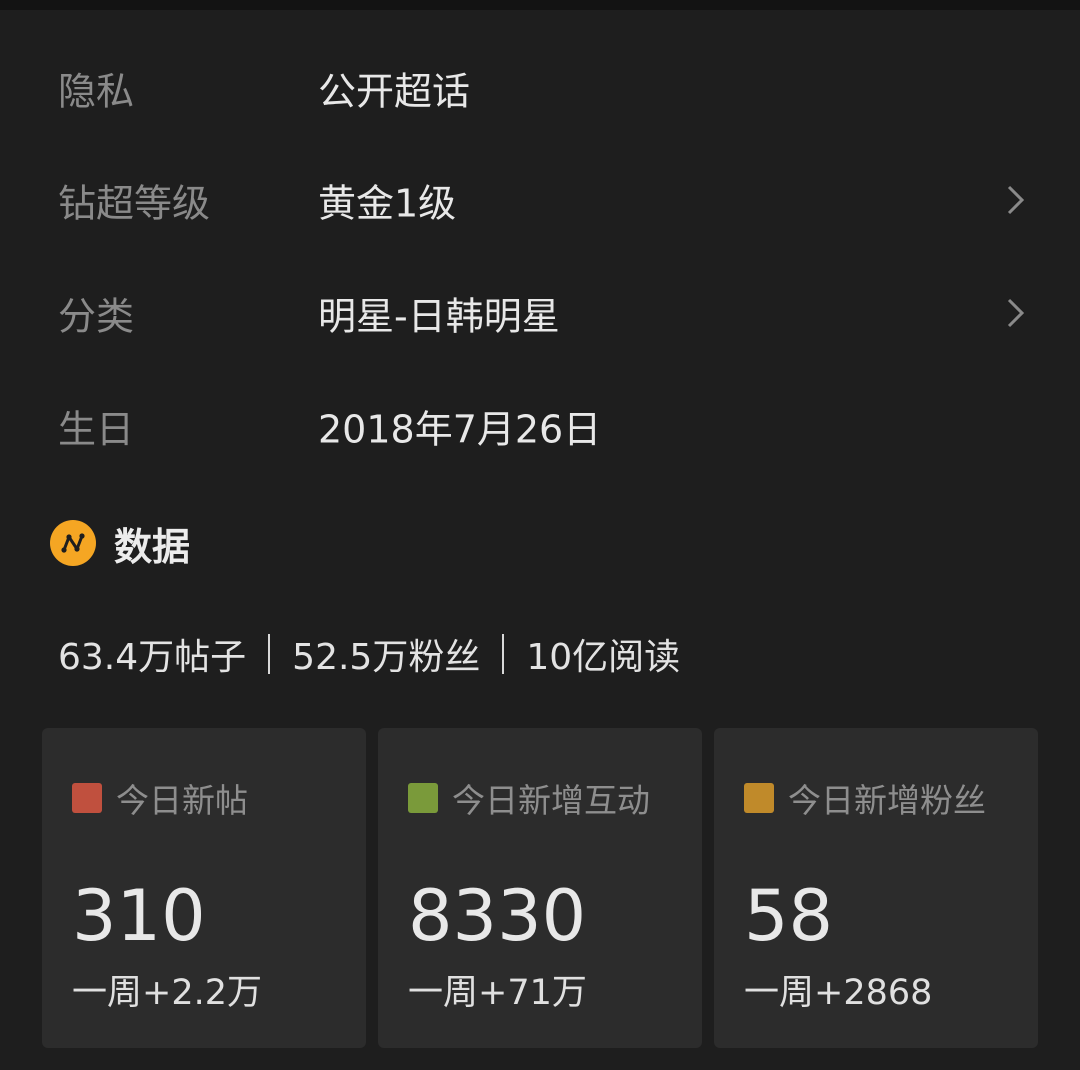  Describe the element at coordinates (73, 543) in the screenshot. I see `chart-line-icon` at that location.